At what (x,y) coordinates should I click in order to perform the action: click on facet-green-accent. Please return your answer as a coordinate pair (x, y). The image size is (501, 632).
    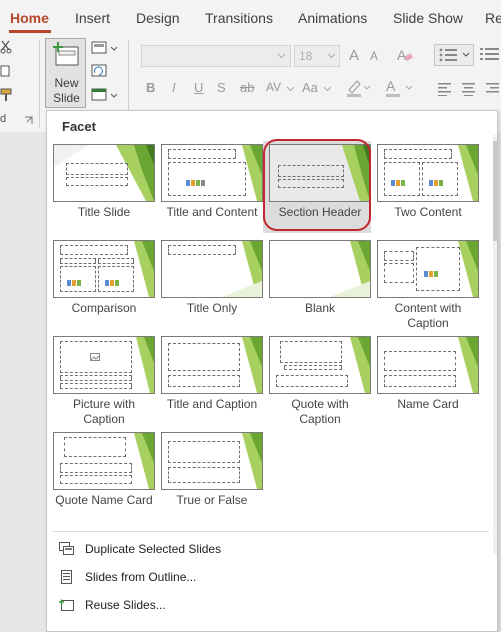
    Looking at the image, I should click on (350, 269).